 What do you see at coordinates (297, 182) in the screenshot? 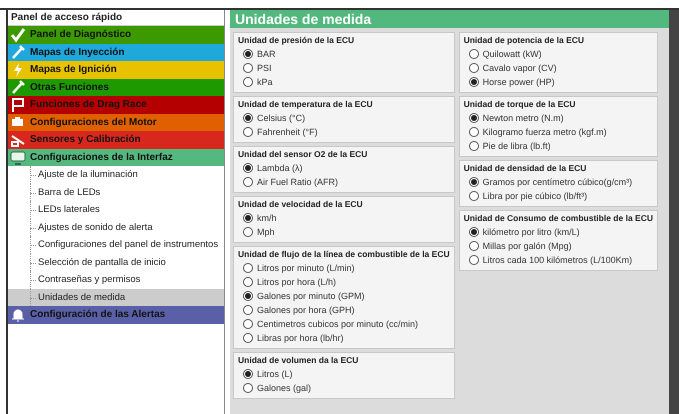
I see `radio-label: Air Fuel Ratio (AFR)` at bounding box center [297, 182].